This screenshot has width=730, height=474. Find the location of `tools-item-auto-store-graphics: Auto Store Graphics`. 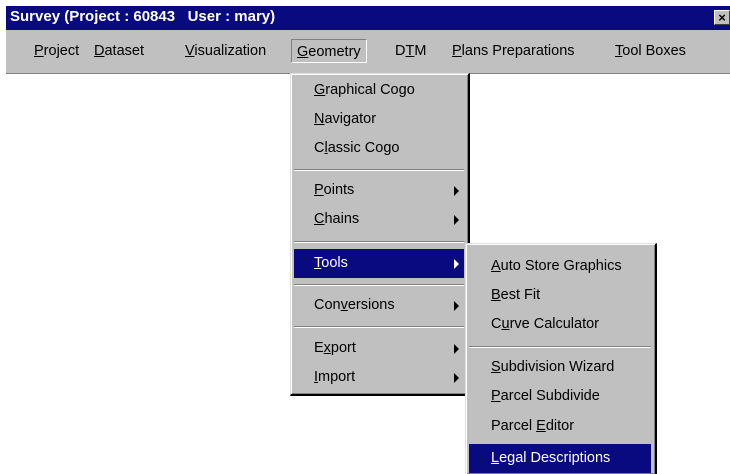

tools-item-auto-store-graphics: Auto Store Graphics is located at coordinates (560, 266).